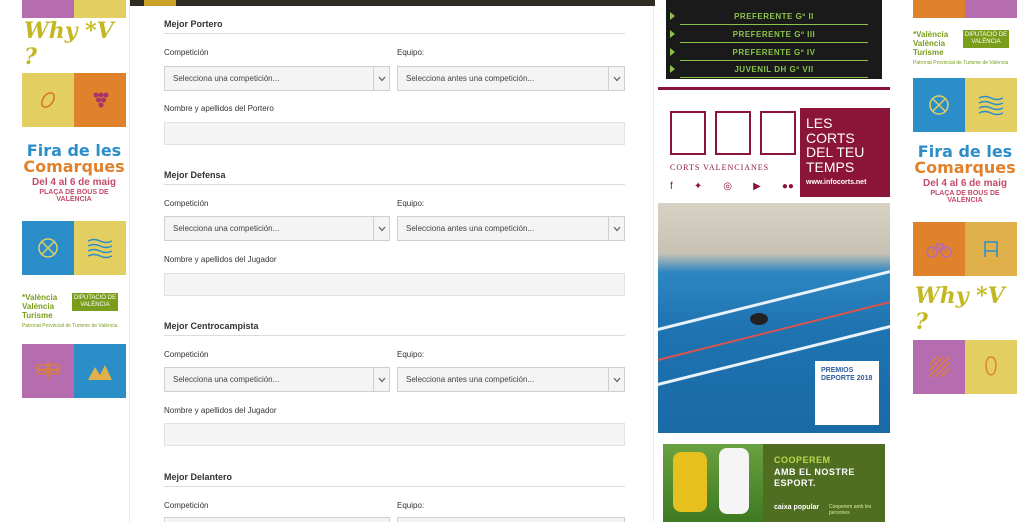  Describe the element at coordinates (965, 183) in the screenshot. I see `fira-dates: Del 4 al 6 de maig` at that location.